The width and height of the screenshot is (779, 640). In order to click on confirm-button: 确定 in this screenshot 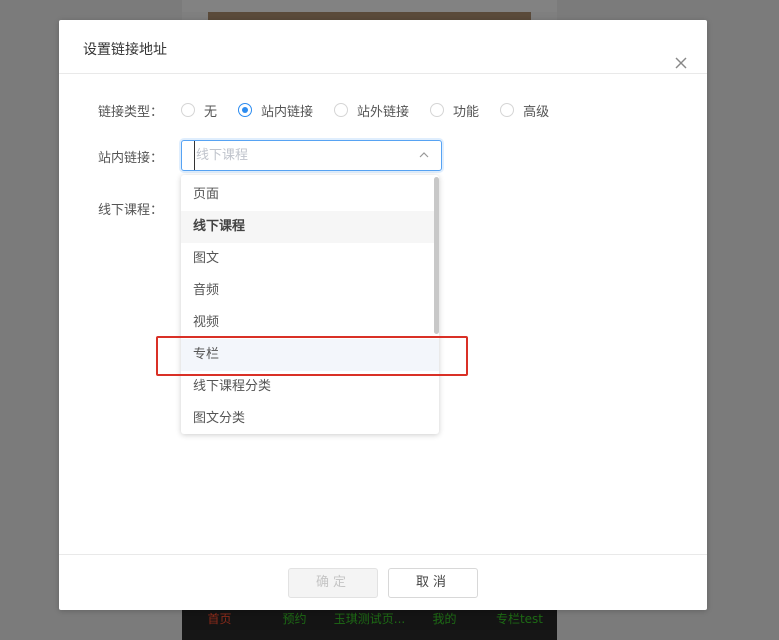, I will do `click(333, 583)`.